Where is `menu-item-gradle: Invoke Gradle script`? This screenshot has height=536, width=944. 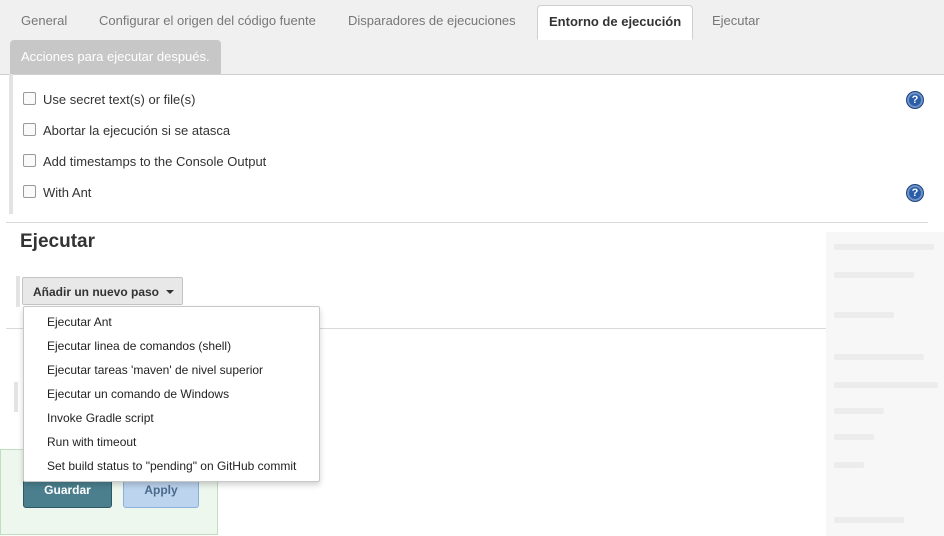 menu-item-gradle: Invoke Gradle script is located at coordinates (100, 418).